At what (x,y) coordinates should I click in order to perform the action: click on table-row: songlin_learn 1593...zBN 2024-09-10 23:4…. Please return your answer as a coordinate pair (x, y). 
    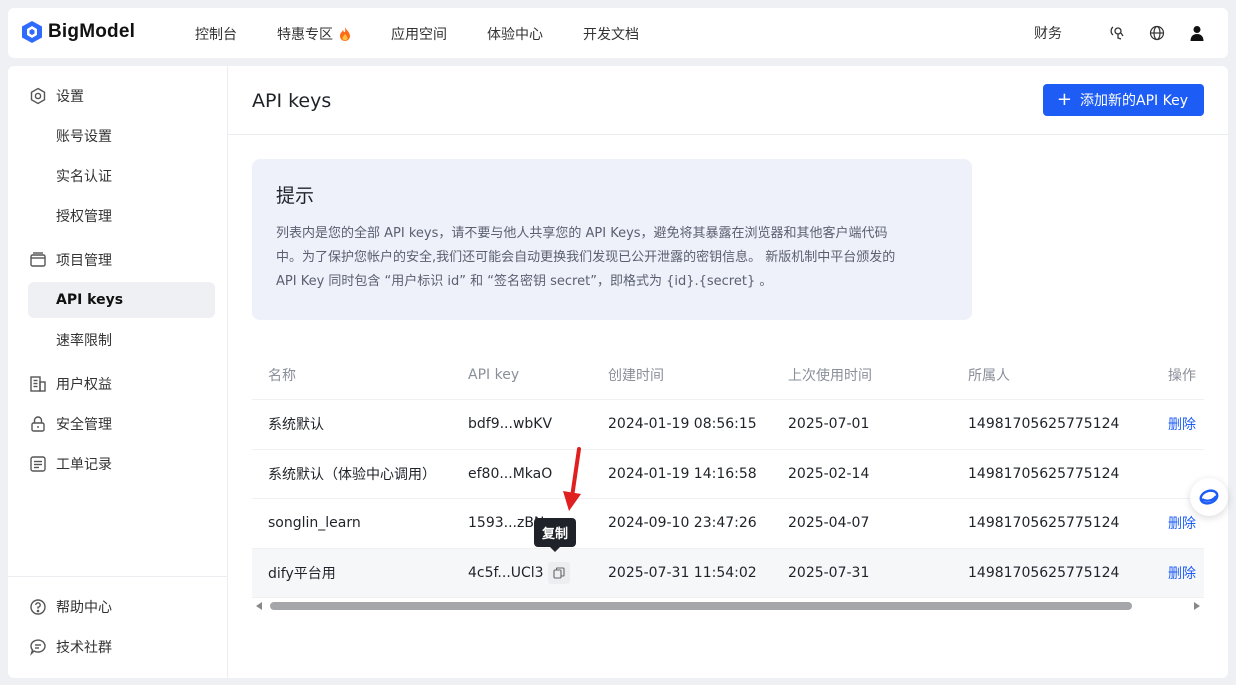
    Looking at the image, I should click on (728, 524).